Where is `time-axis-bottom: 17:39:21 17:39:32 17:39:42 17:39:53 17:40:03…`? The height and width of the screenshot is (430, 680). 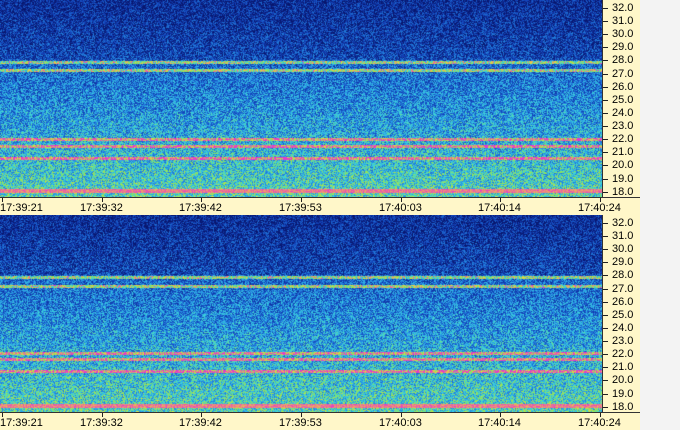 time-axis-bottom: 17:39:21 17:39:32 17:39:42 17:39:53 17:40:03… is located at coordinates (320, 421).